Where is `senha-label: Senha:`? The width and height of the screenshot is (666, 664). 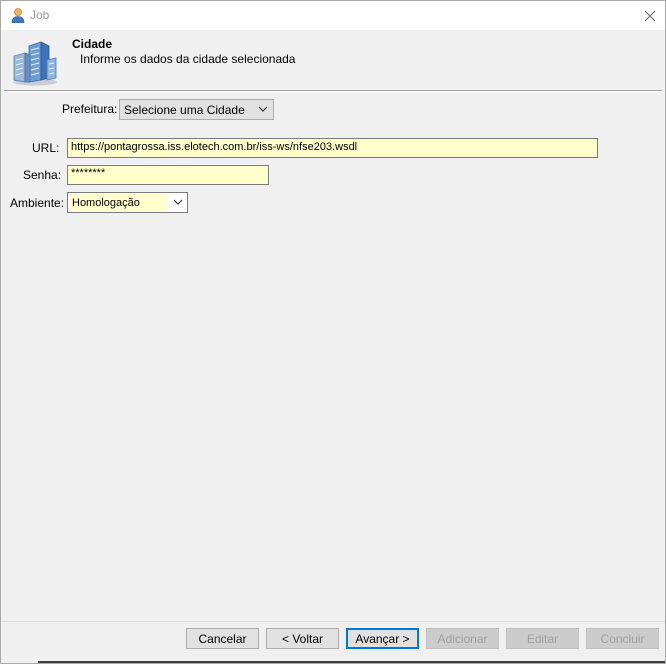
senha-label: Senha: is located at coordinates (42, 175).